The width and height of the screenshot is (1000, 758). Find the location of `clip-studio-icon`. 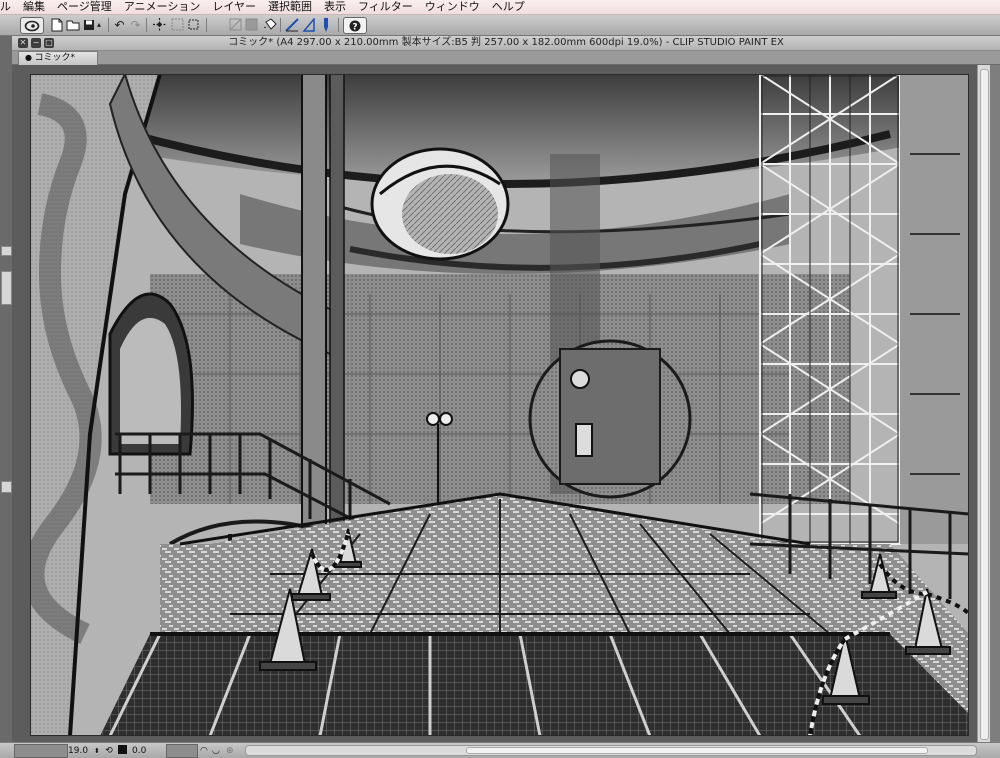

clip-studio-icon is located at coordinates (32, 25).